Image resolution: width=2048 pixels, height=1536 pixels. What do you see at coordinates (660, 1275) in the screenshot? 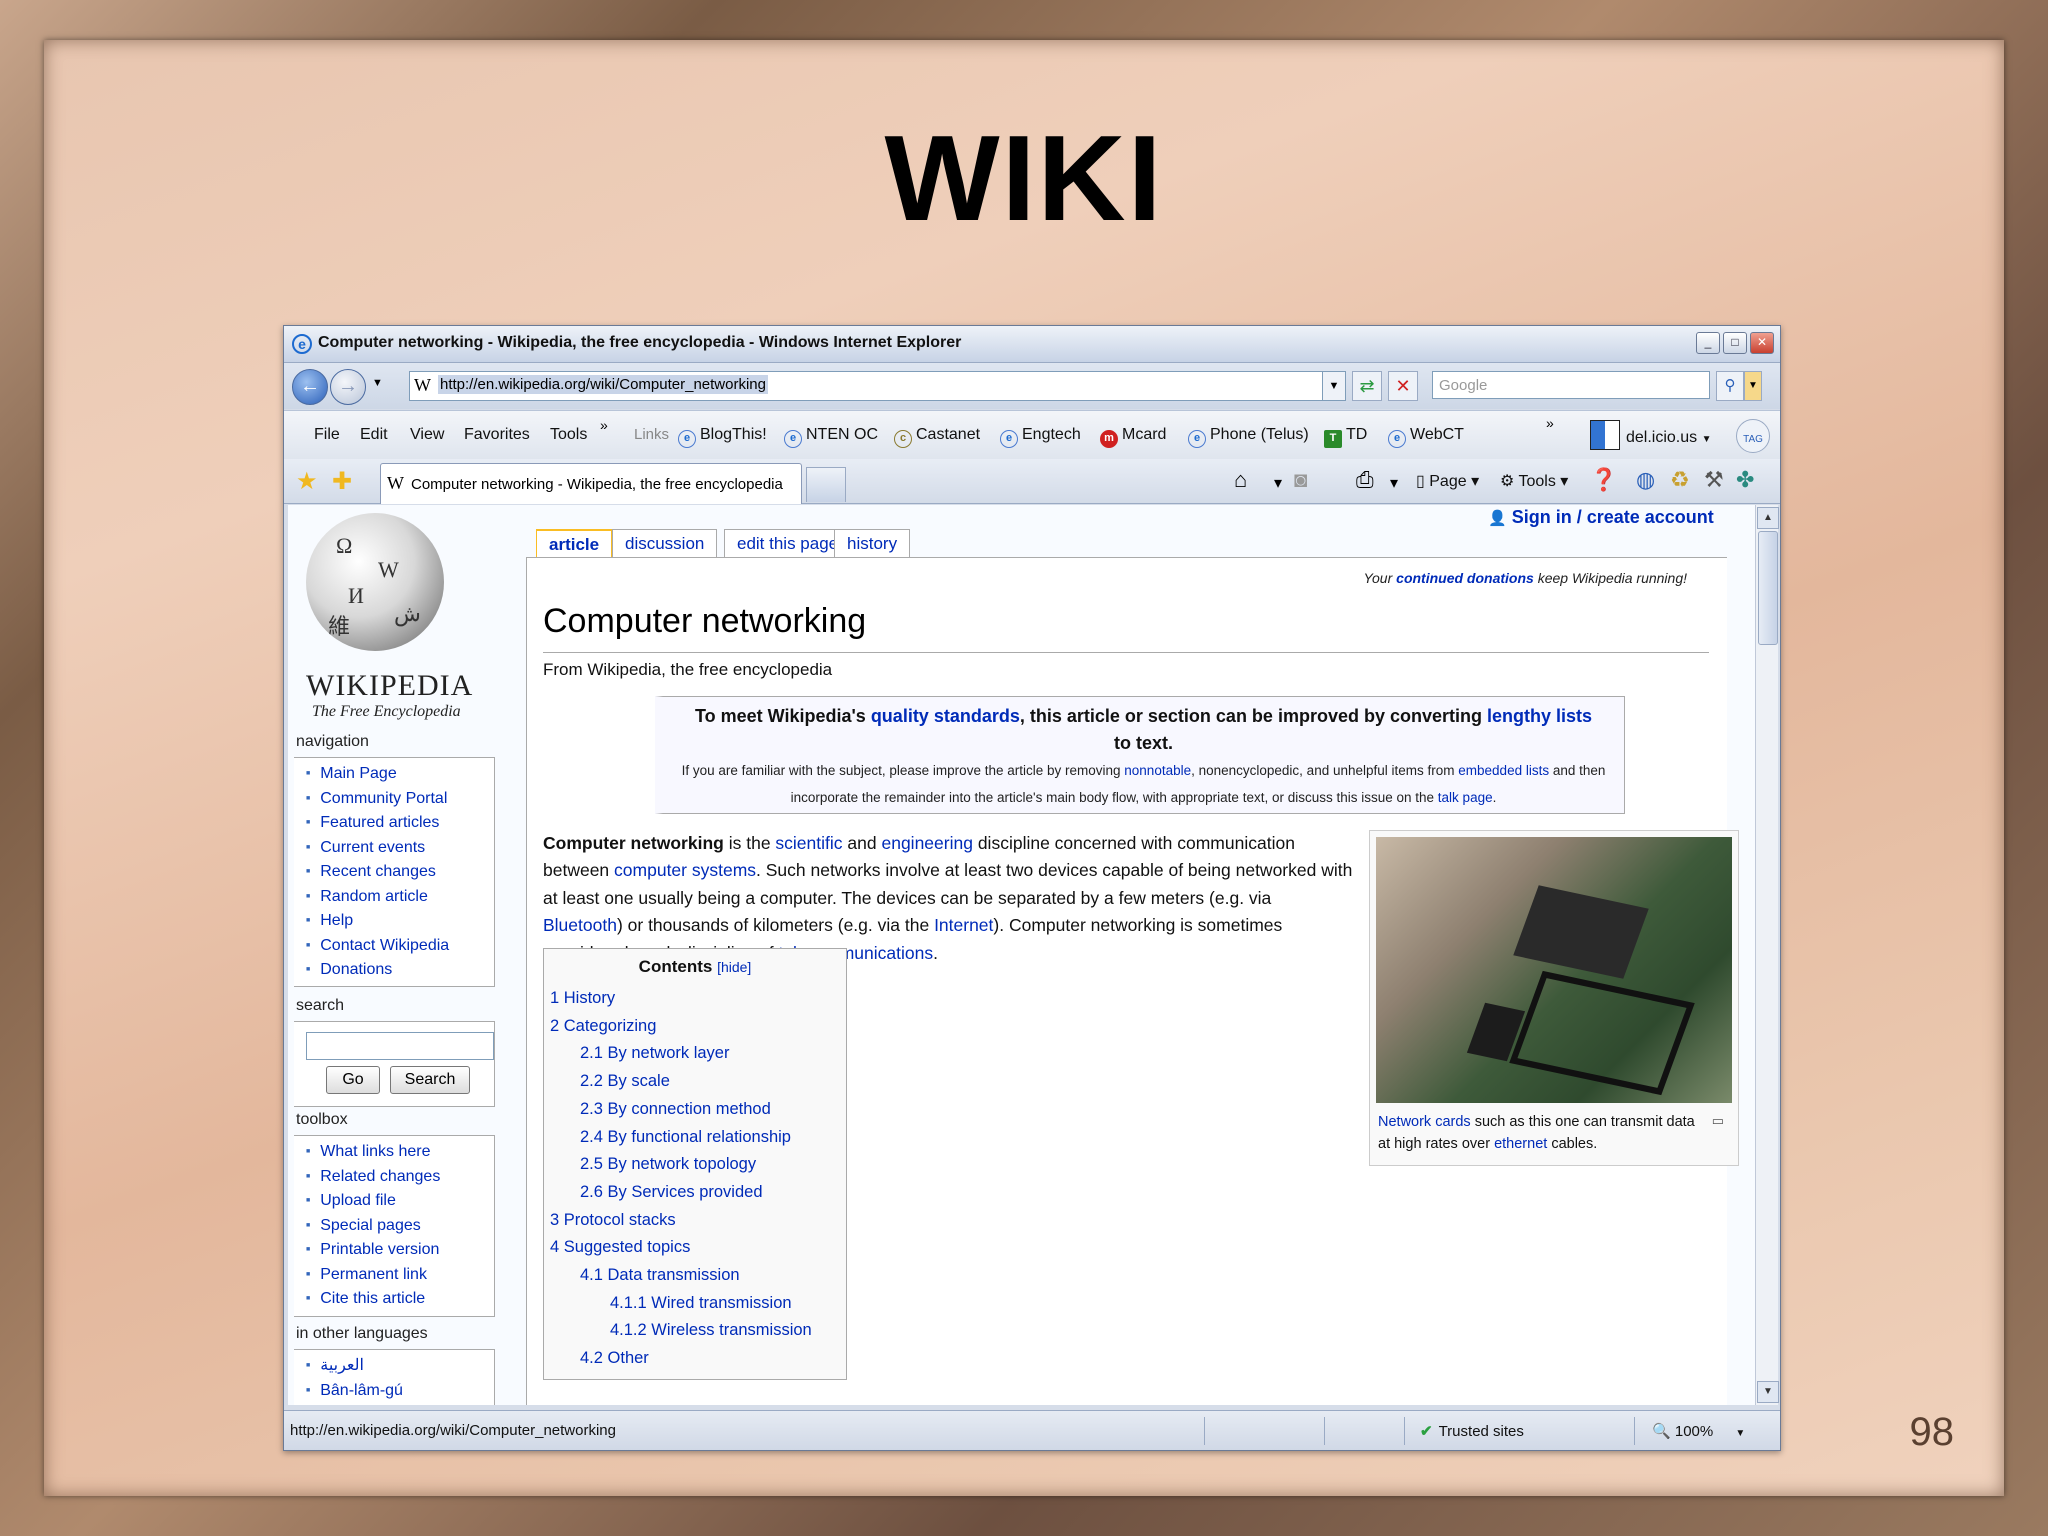
I see `toc-entry: 4.1 Data transmission` at bounding box center [660, 1275].